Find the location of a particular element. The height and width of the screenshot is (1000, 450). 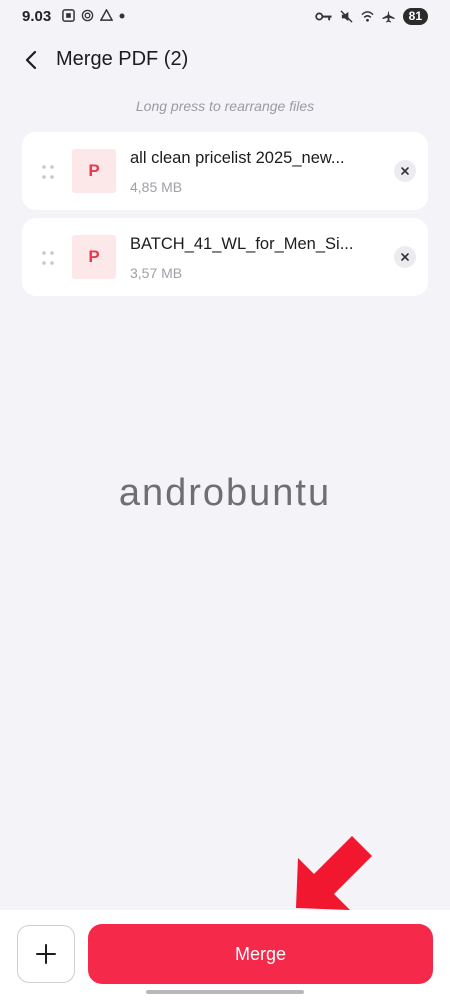

add-file-button is located at coordinates (46, 954).